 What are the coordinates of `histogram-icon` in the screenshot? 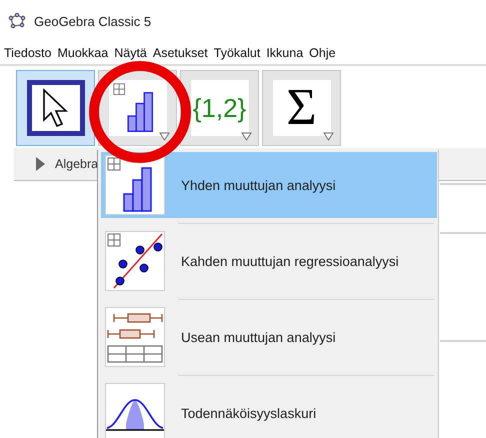 It's located at (135, 185).